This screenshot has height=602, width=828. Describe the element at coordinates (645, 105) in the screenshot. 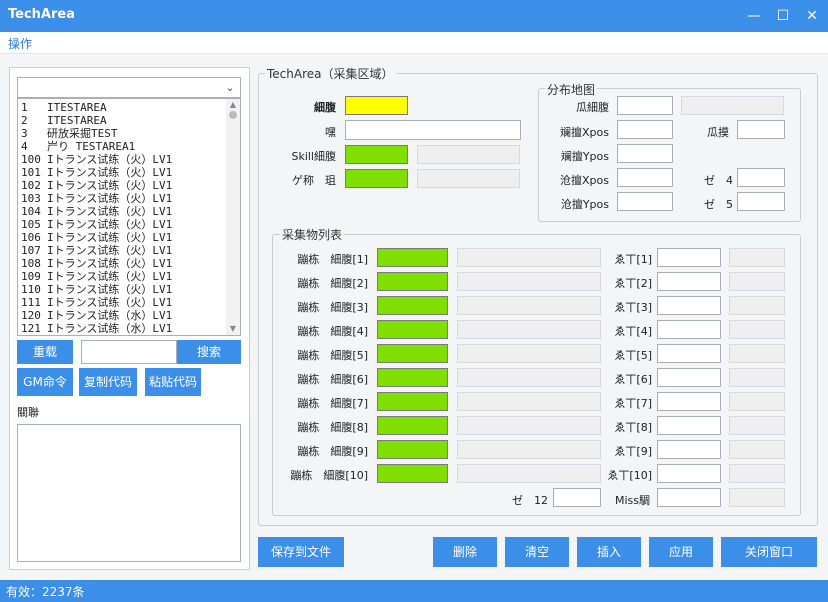

I see `map-f1-input` at that location.